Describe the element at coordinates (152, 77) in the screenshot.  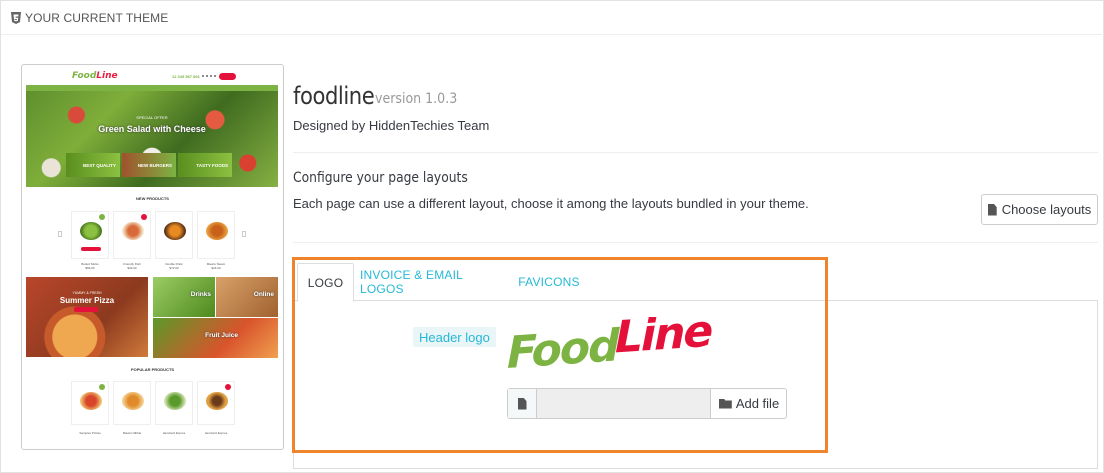
I see `preview-header: FoodLine 12 345 567 891` at that location.